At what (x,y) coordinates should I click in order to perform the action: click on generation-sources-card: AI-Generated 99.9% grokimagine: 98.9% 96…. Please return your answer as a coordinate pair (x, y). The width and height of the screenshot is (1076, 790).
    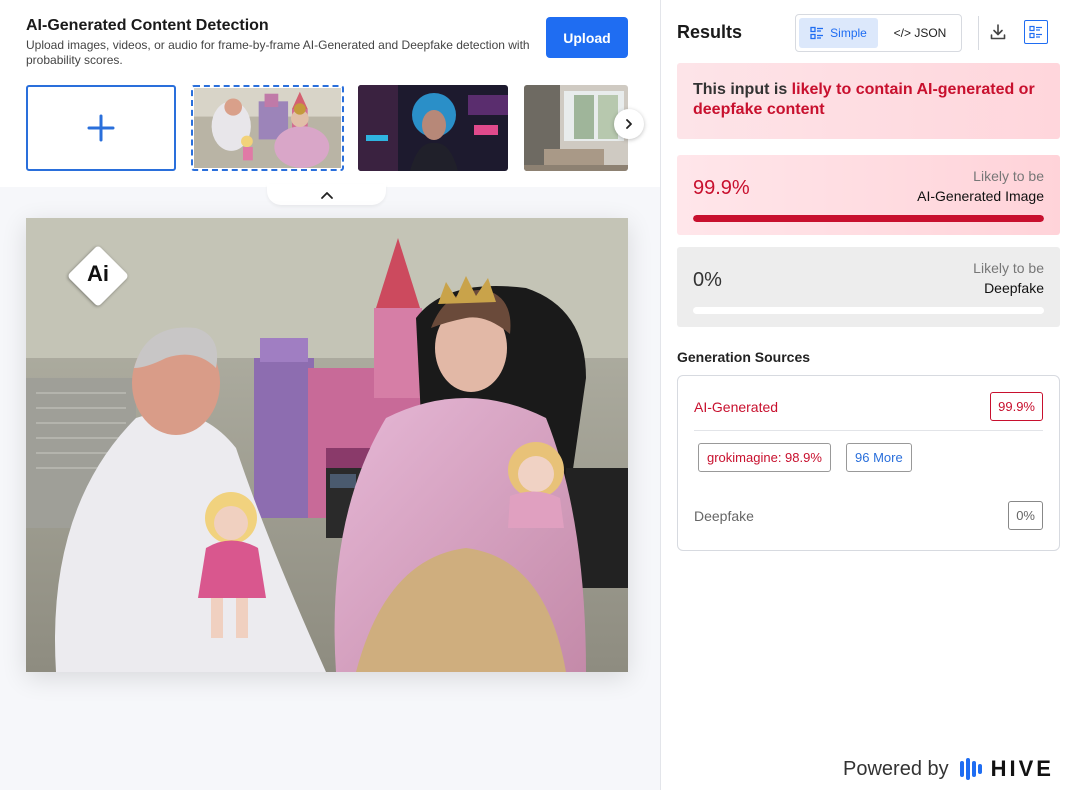
    Looking at the image, I should click on (868, 463).